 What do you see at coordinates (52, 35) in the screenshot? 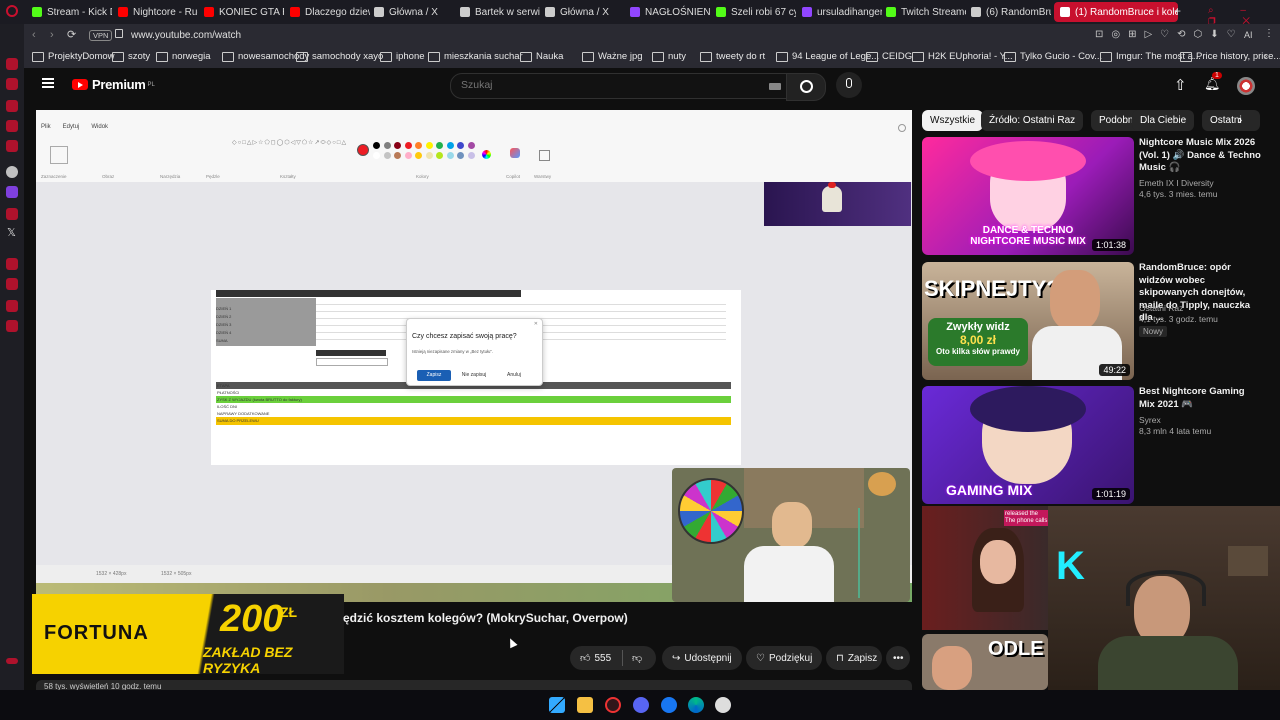
I see `forward-icon: ›` at bounding box center [52, 35].